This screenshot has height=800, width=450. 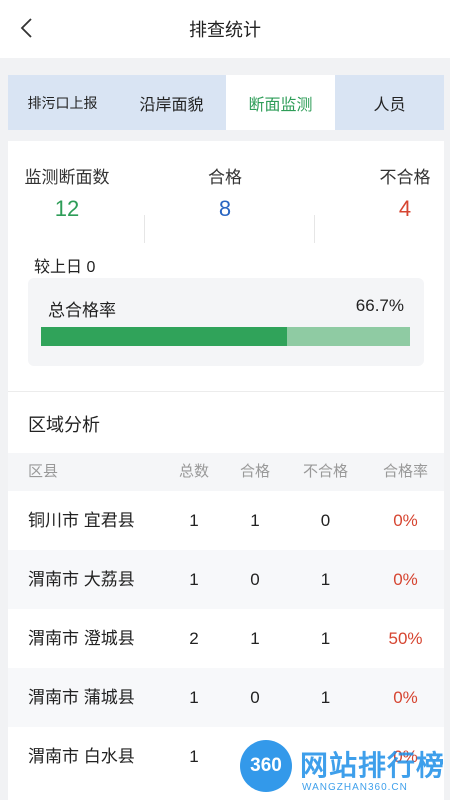 I want to click on cell-area: 渭南市 大荔县, so click(x=81, y=579).